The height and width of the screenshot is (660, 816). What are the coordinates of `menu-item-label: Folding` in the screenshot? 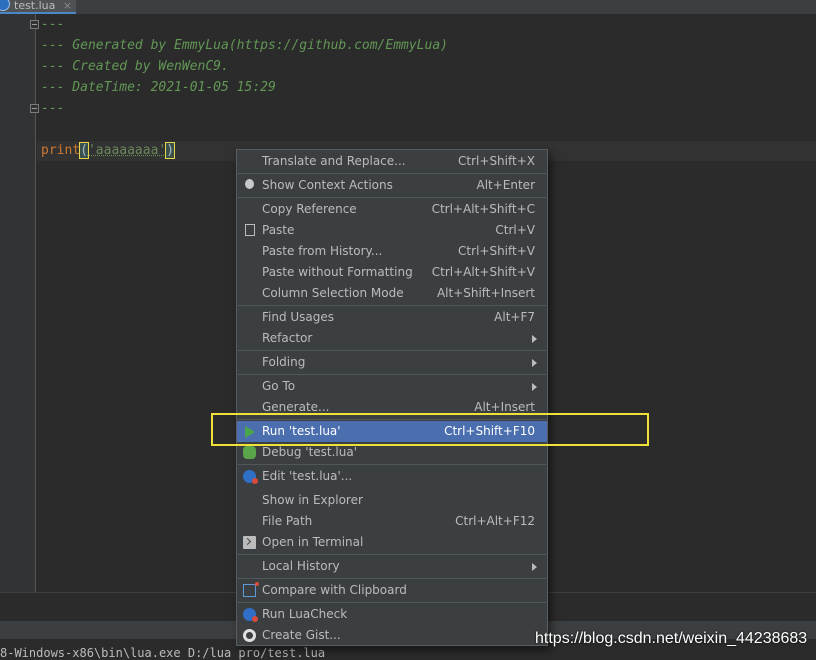 It's located at (284, 362).